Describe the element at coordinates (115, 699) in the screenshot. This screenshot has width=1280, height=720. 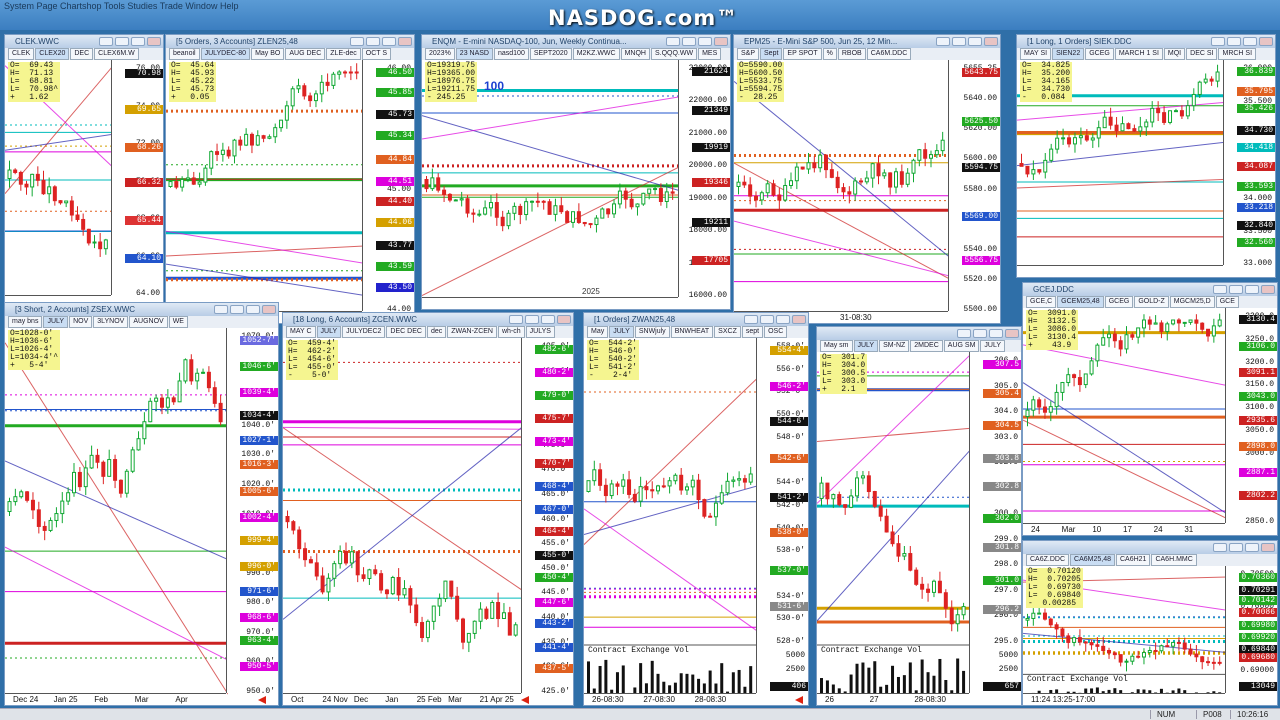
I see `time-axis: Dec 24 Jan 25 Feb Mar Apr` at that location.